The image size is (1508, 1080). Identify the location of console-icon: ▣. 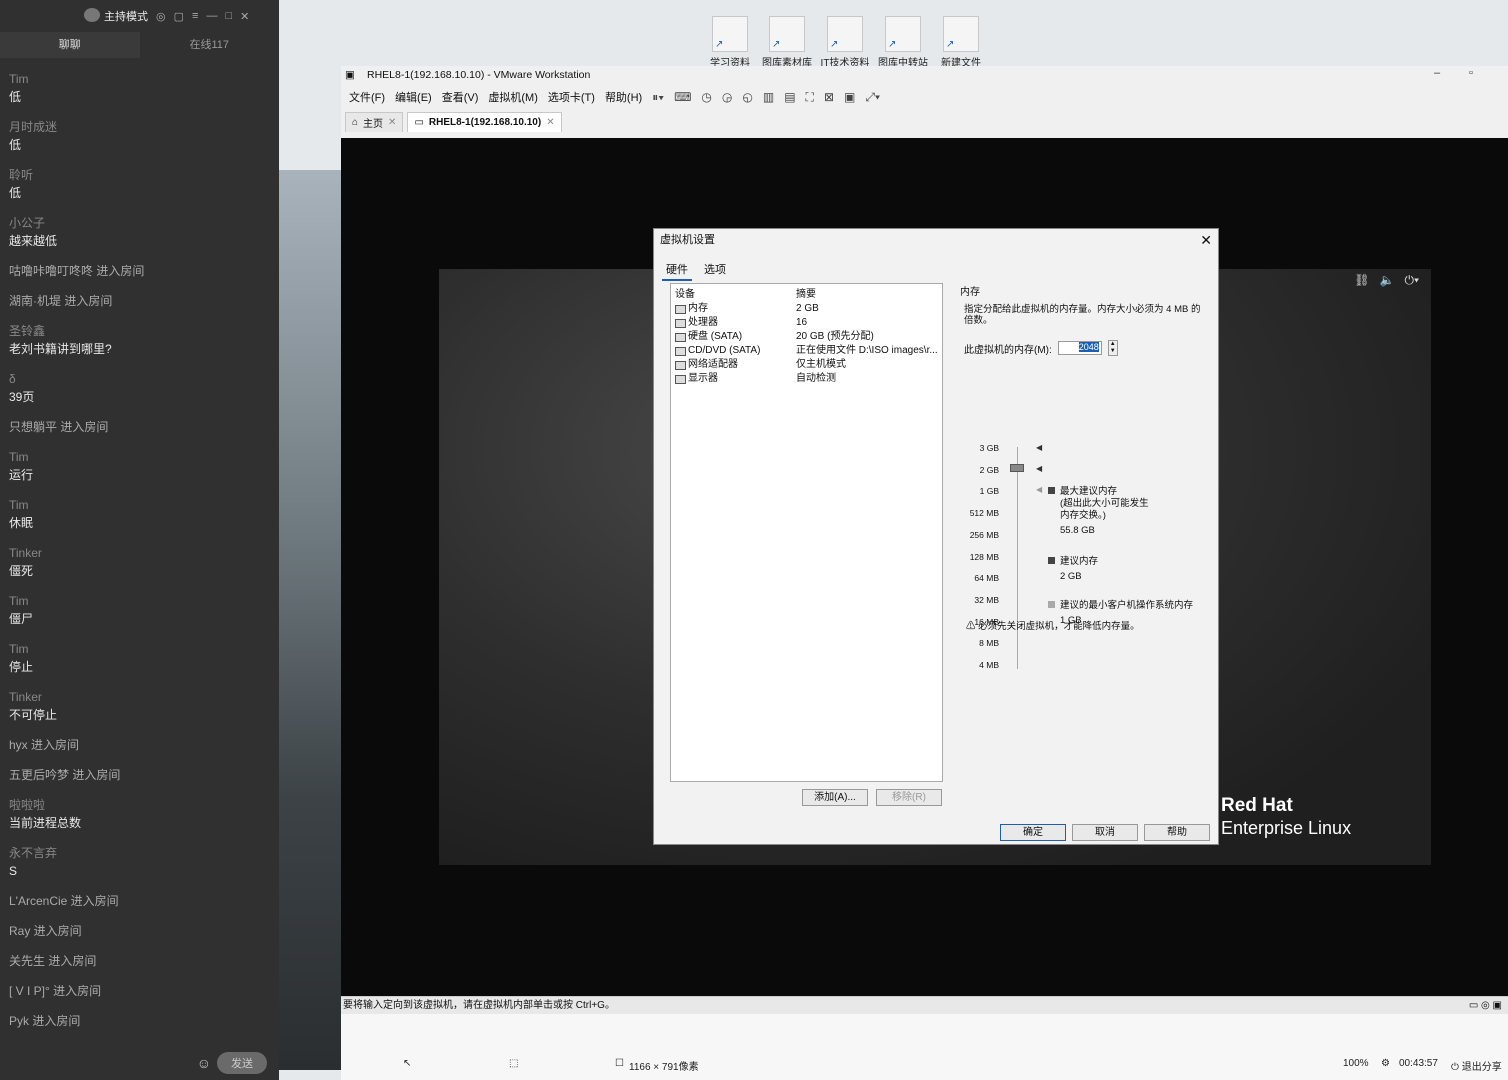
(849, 97).